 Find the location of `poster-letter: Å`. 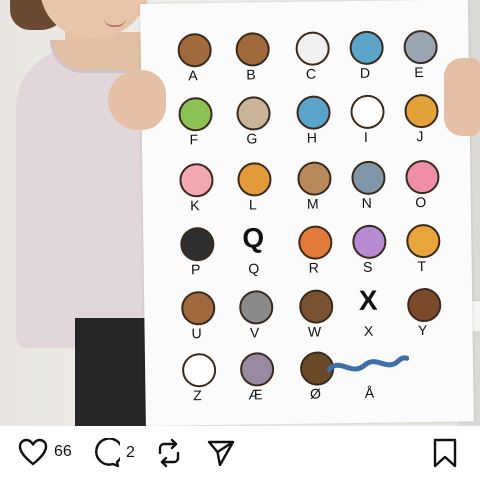

poster-letter: Å is located at coordinates (369, 392).